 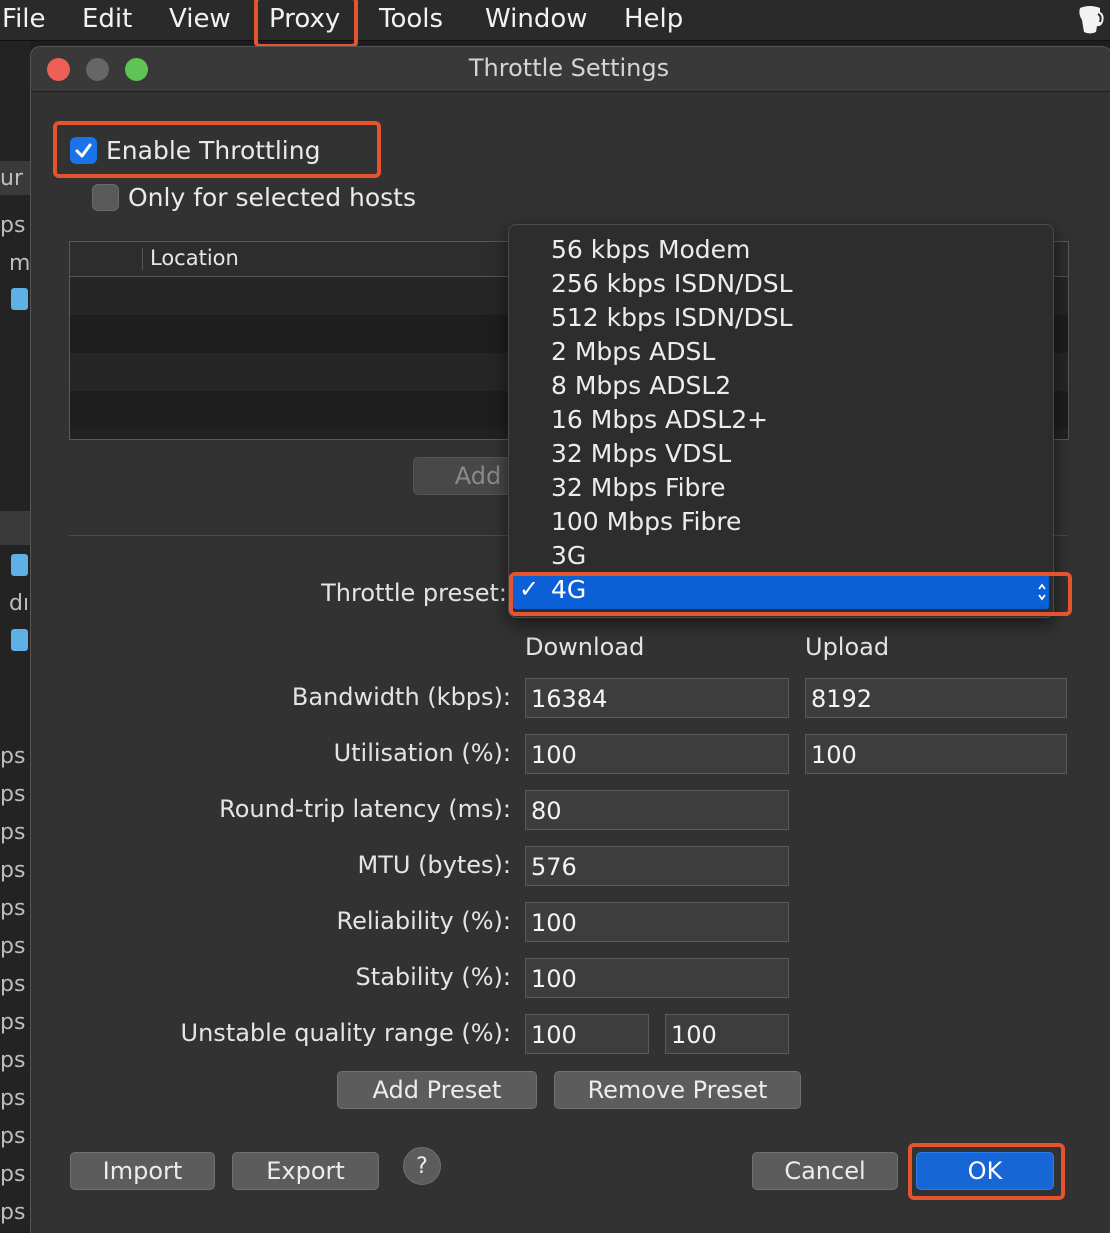 I want to click on cancel-button: Cancel, so click(x=825, y=1171).